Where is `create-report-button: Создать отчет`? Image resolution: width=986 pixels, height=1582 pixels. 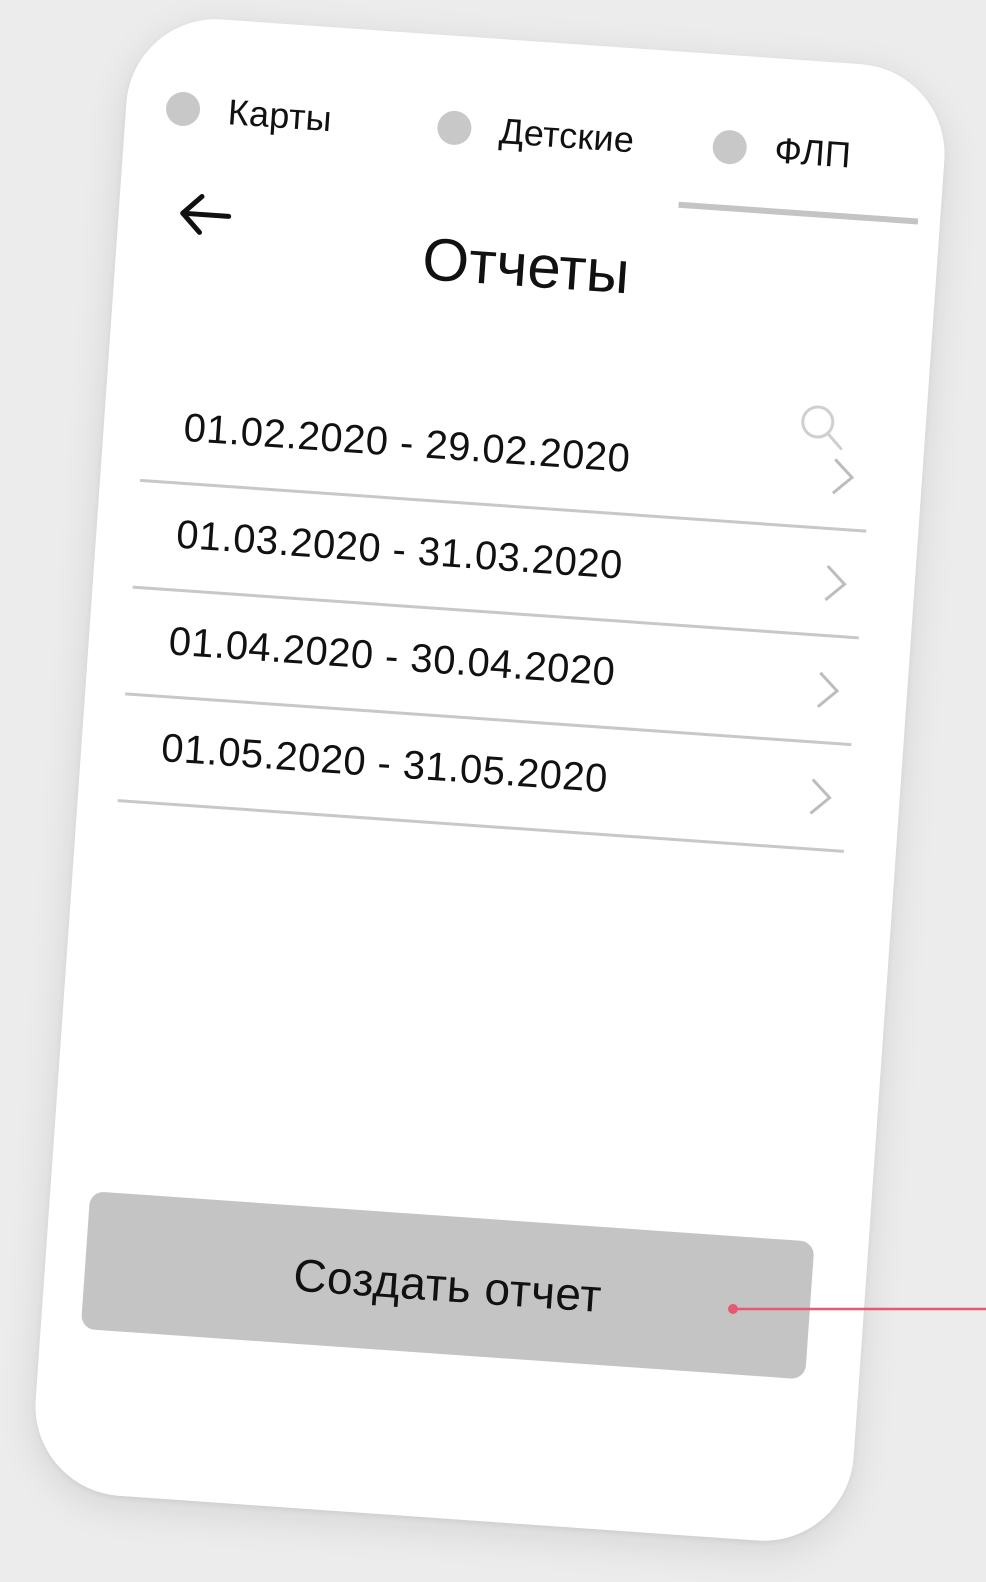 create-report-button: Создать отчет is located at coordinates (447, 1285).